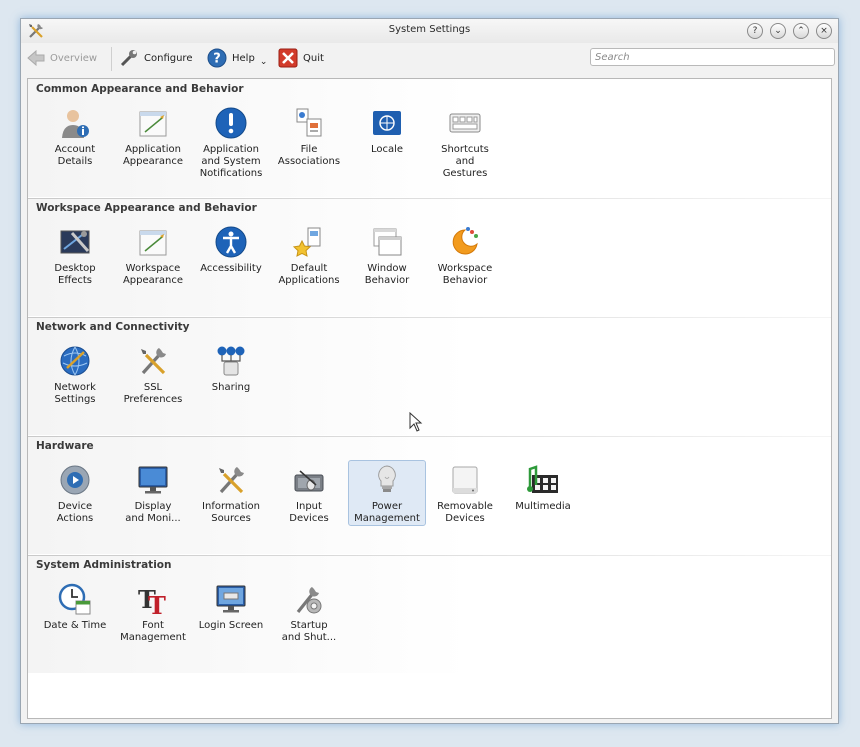 The height and width of the screenshot is (747, 860). I want to click on notification-icon, so click(231, 123).